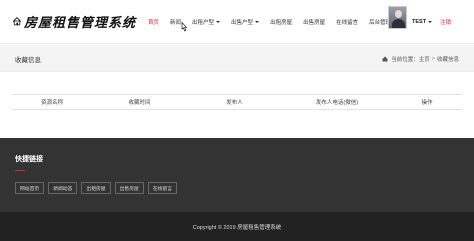 The height and width of the screenshot is (241, 474). Describe the element at coordinates (242, 23) in the screenshot. I see `nav-label: 出售户型` at that location.